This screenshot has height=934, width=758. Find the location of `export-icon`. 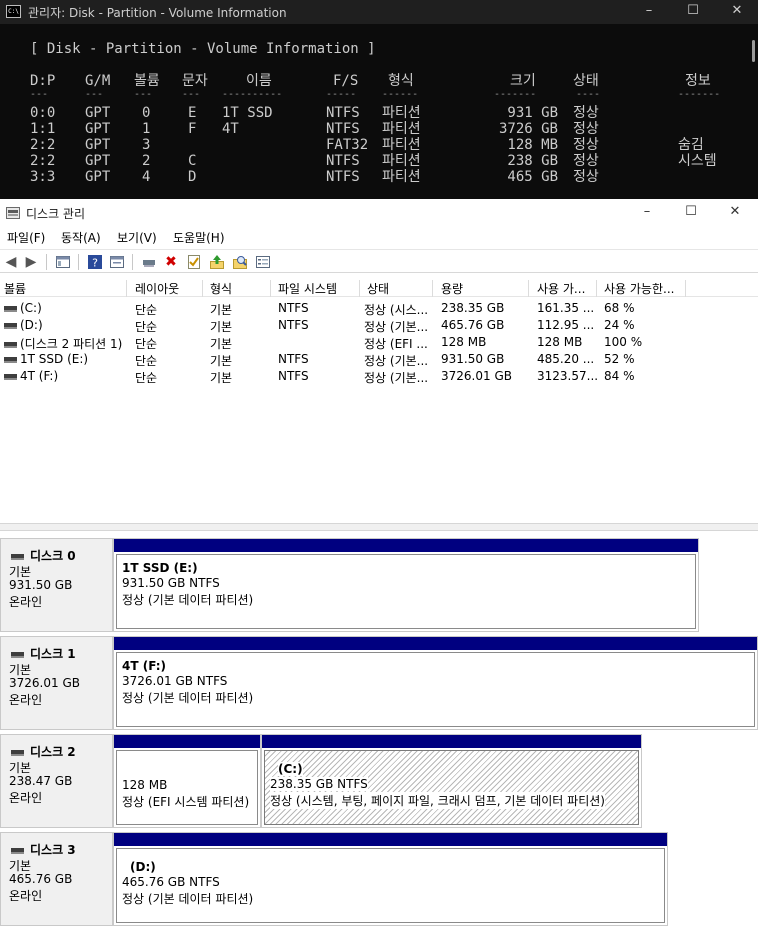

export-icon is located at coordinates (217, 262).